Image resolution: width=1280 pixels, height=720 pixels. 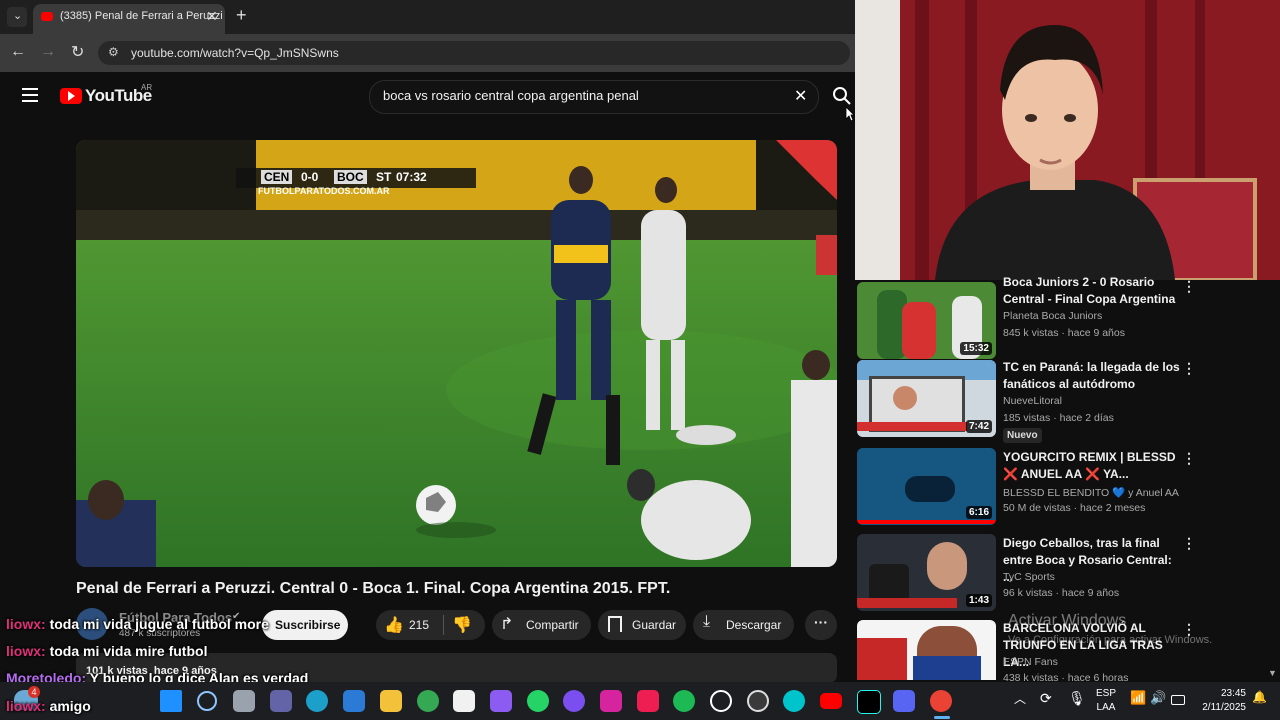 I want to click on copilot-icon, so click(x=501, y=701).